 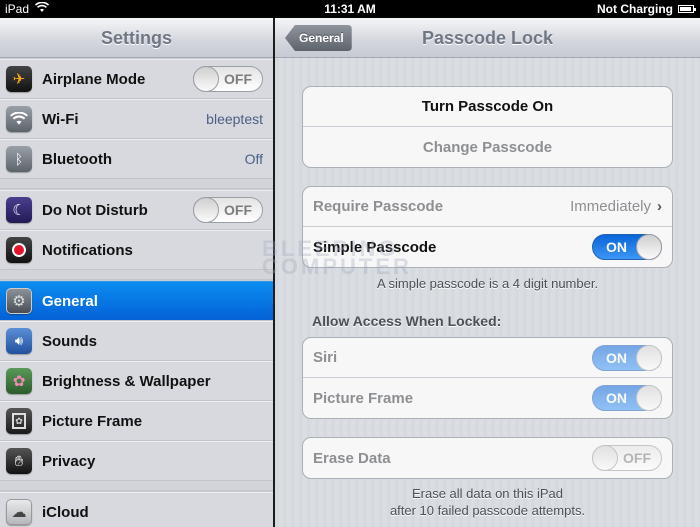 What do you see at coordinates (19, 301) in the screenshot?
I see `gear-icon: ⚙` at bounding box center [19, 301].